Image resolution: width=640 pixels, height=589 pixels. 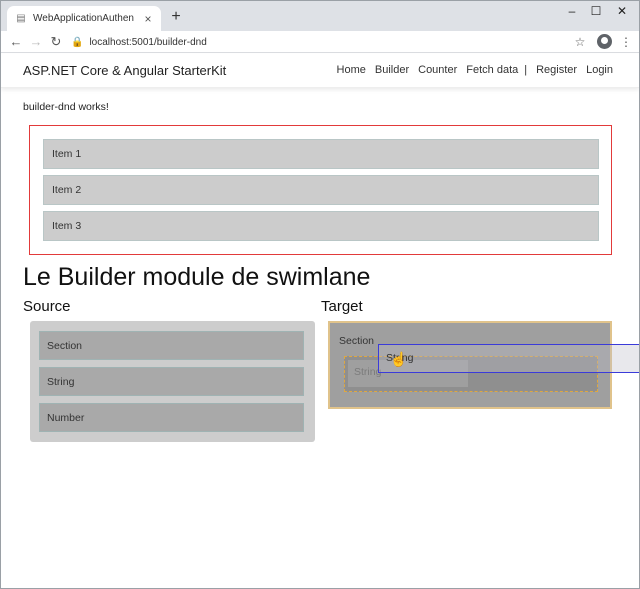 What do you see at coordinates (47, 306) in the screenshot?
I see `source-title: Source` at bounding box center [47, 306].